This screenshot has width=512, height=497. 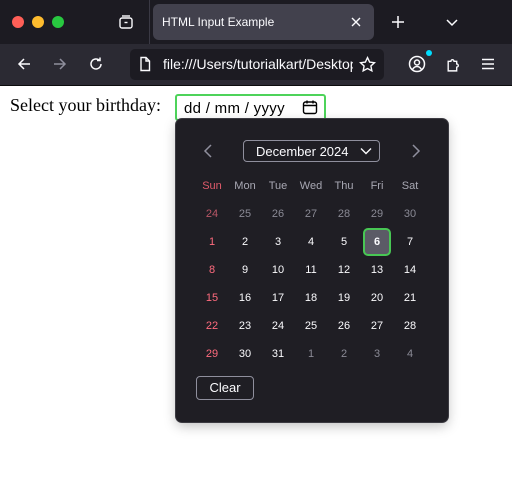 I want to click on plus-icon, so click(x=398, y=22).